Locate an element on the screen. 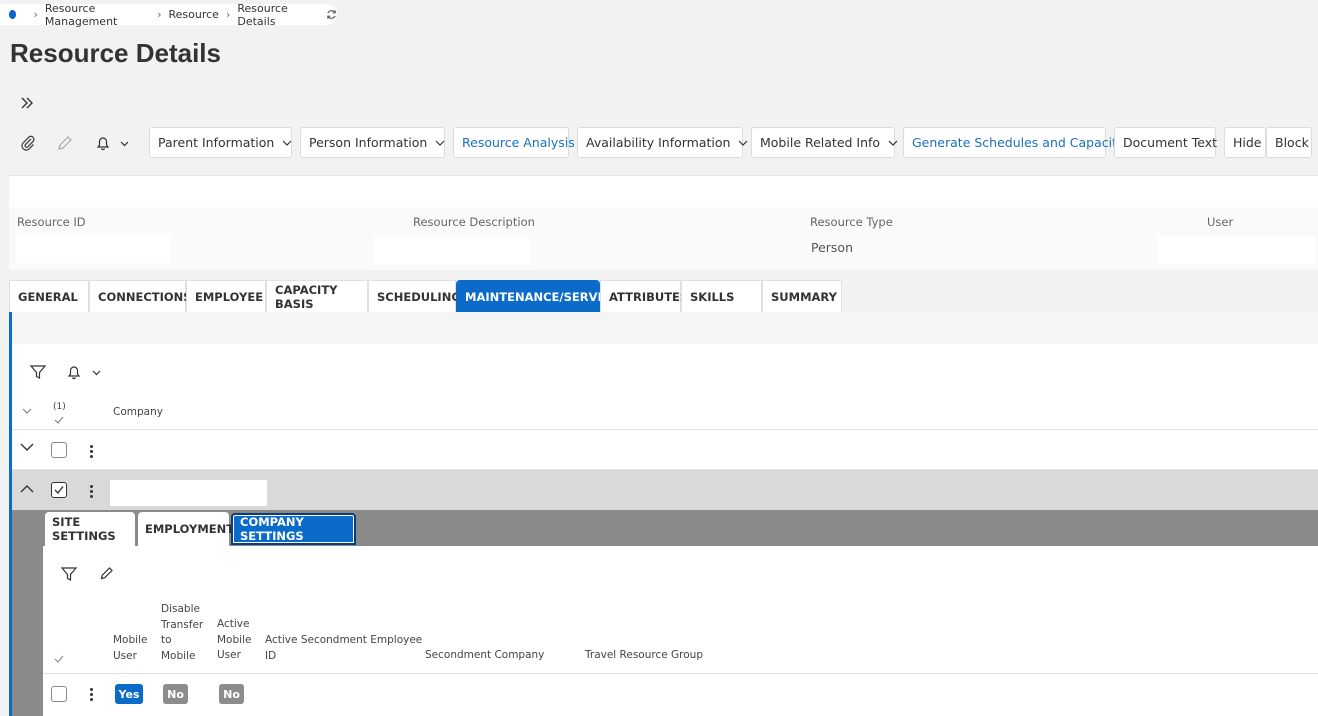  tab-maintenance-service: MAINTENANCE/SERVICE is located at coordinates (537, 296).